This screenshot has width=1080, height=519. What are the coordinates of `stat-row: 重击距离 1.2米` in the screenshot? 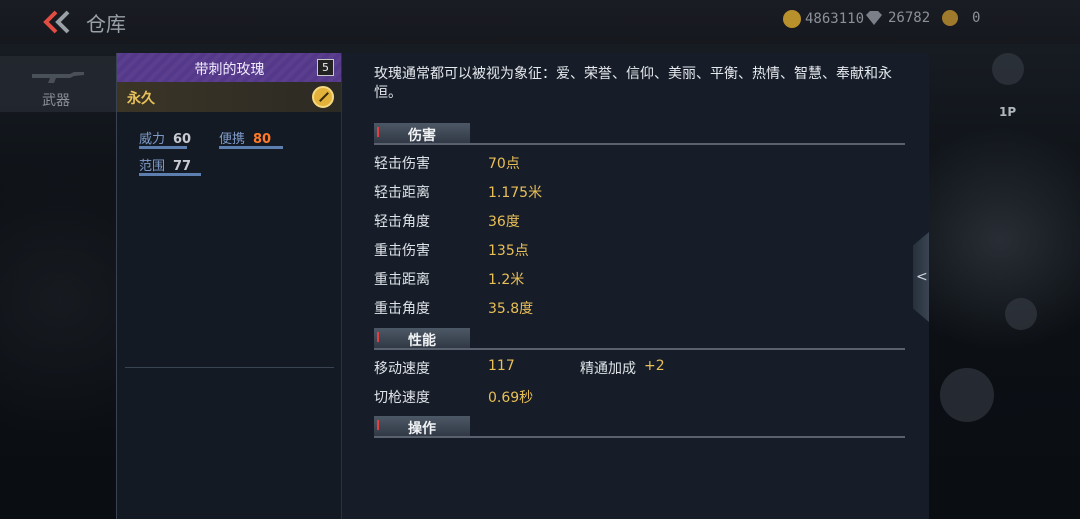 It's located at (624, 279).